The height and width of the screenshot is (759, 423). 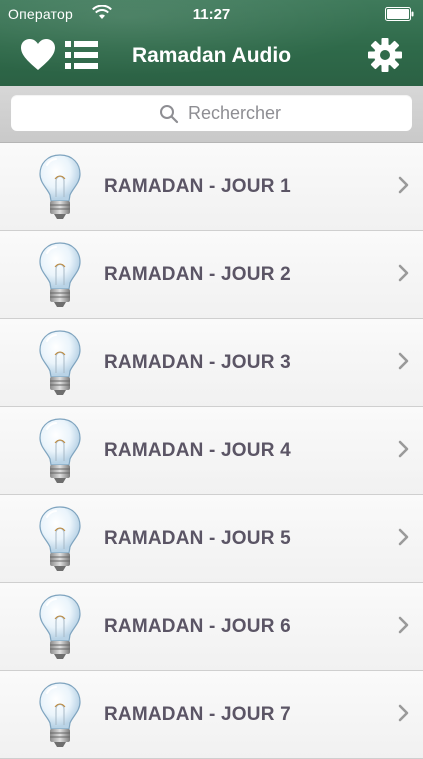 I want to click on list-item-label: RAMADAN - JOUR 6, so click(x=197, y=626).